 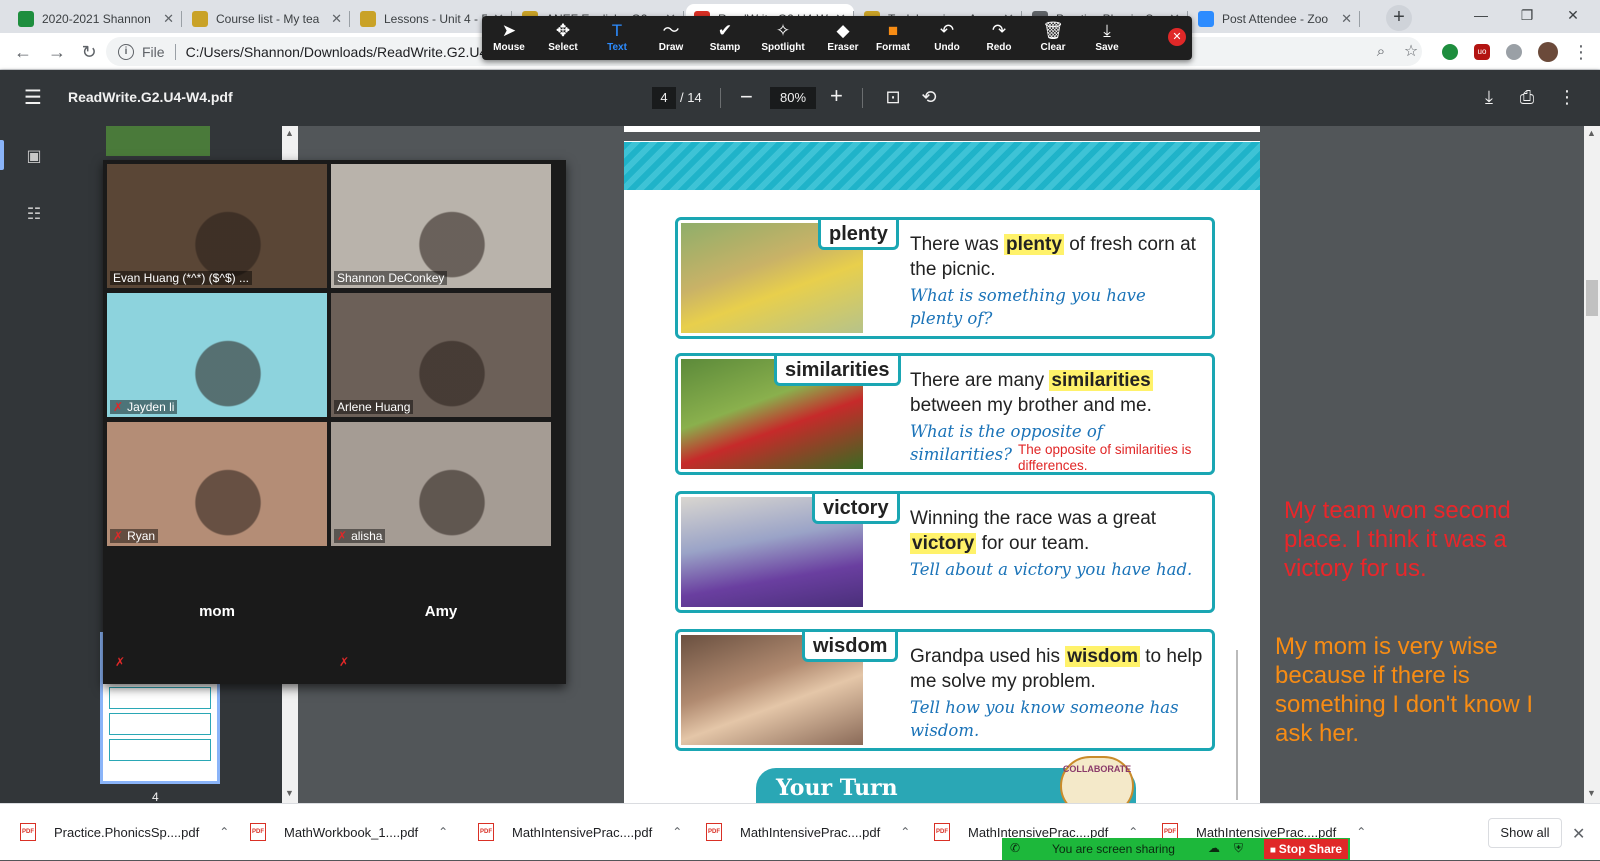 I want to click on extensions-puzzle-icon, so click(x=1514, y=52).